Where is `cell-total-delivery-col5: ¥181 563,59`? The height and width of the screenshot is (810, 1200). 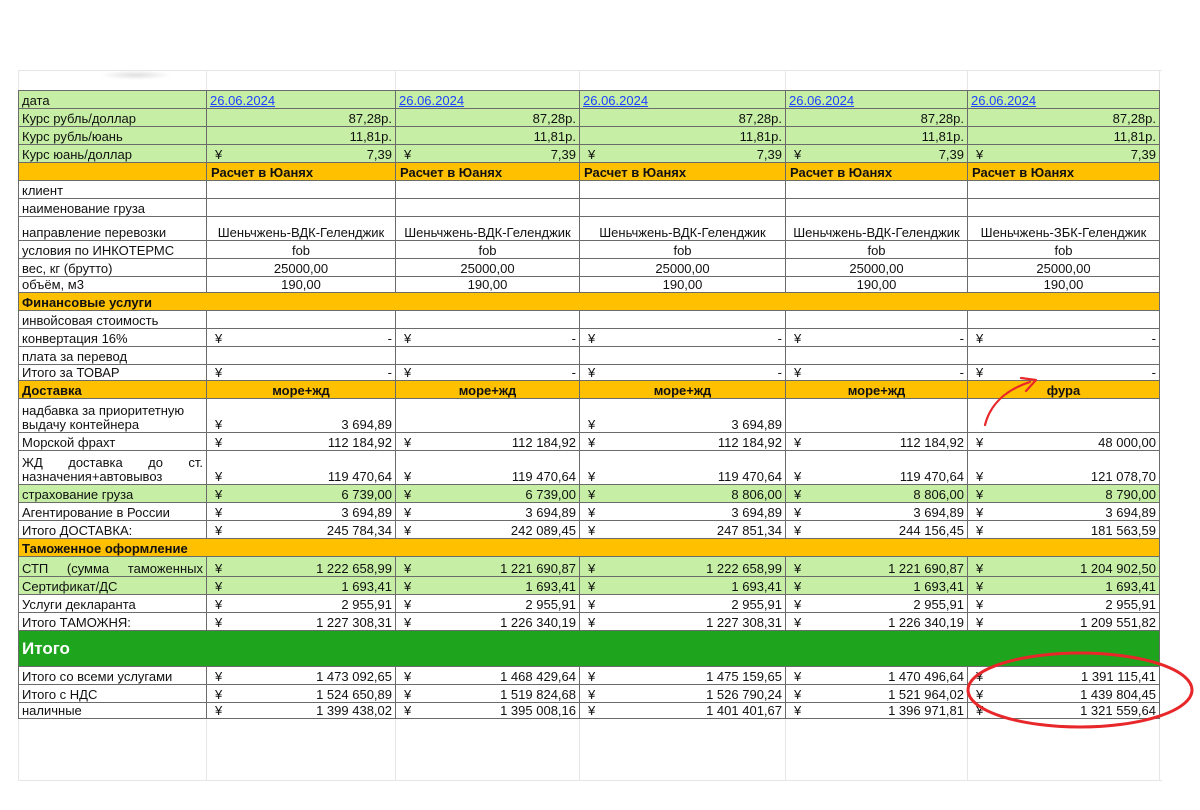
cell-total-delivery-col5: ¥181 563,59 is located at coordinates (1063, 529).